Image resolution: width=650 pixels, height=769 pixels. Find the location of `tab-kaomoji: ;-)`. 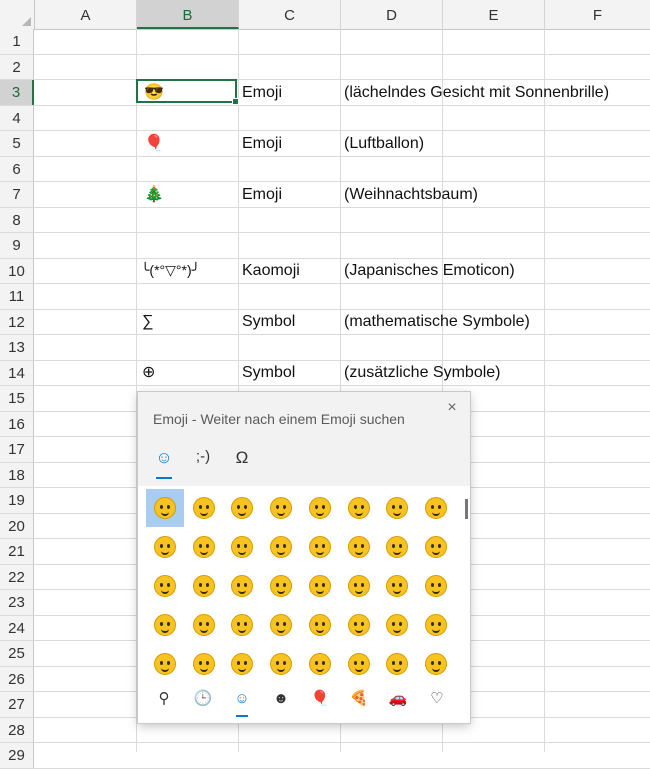

tab-kaomoji: ;-) is located at coordinates (203, 461).